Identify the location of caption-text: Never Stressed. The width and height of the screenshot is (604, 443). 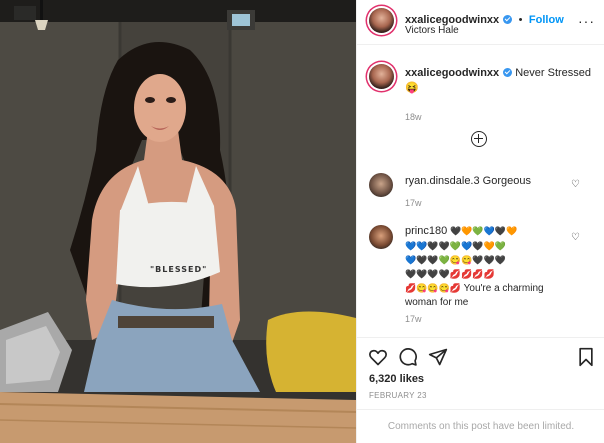
(553, 73).